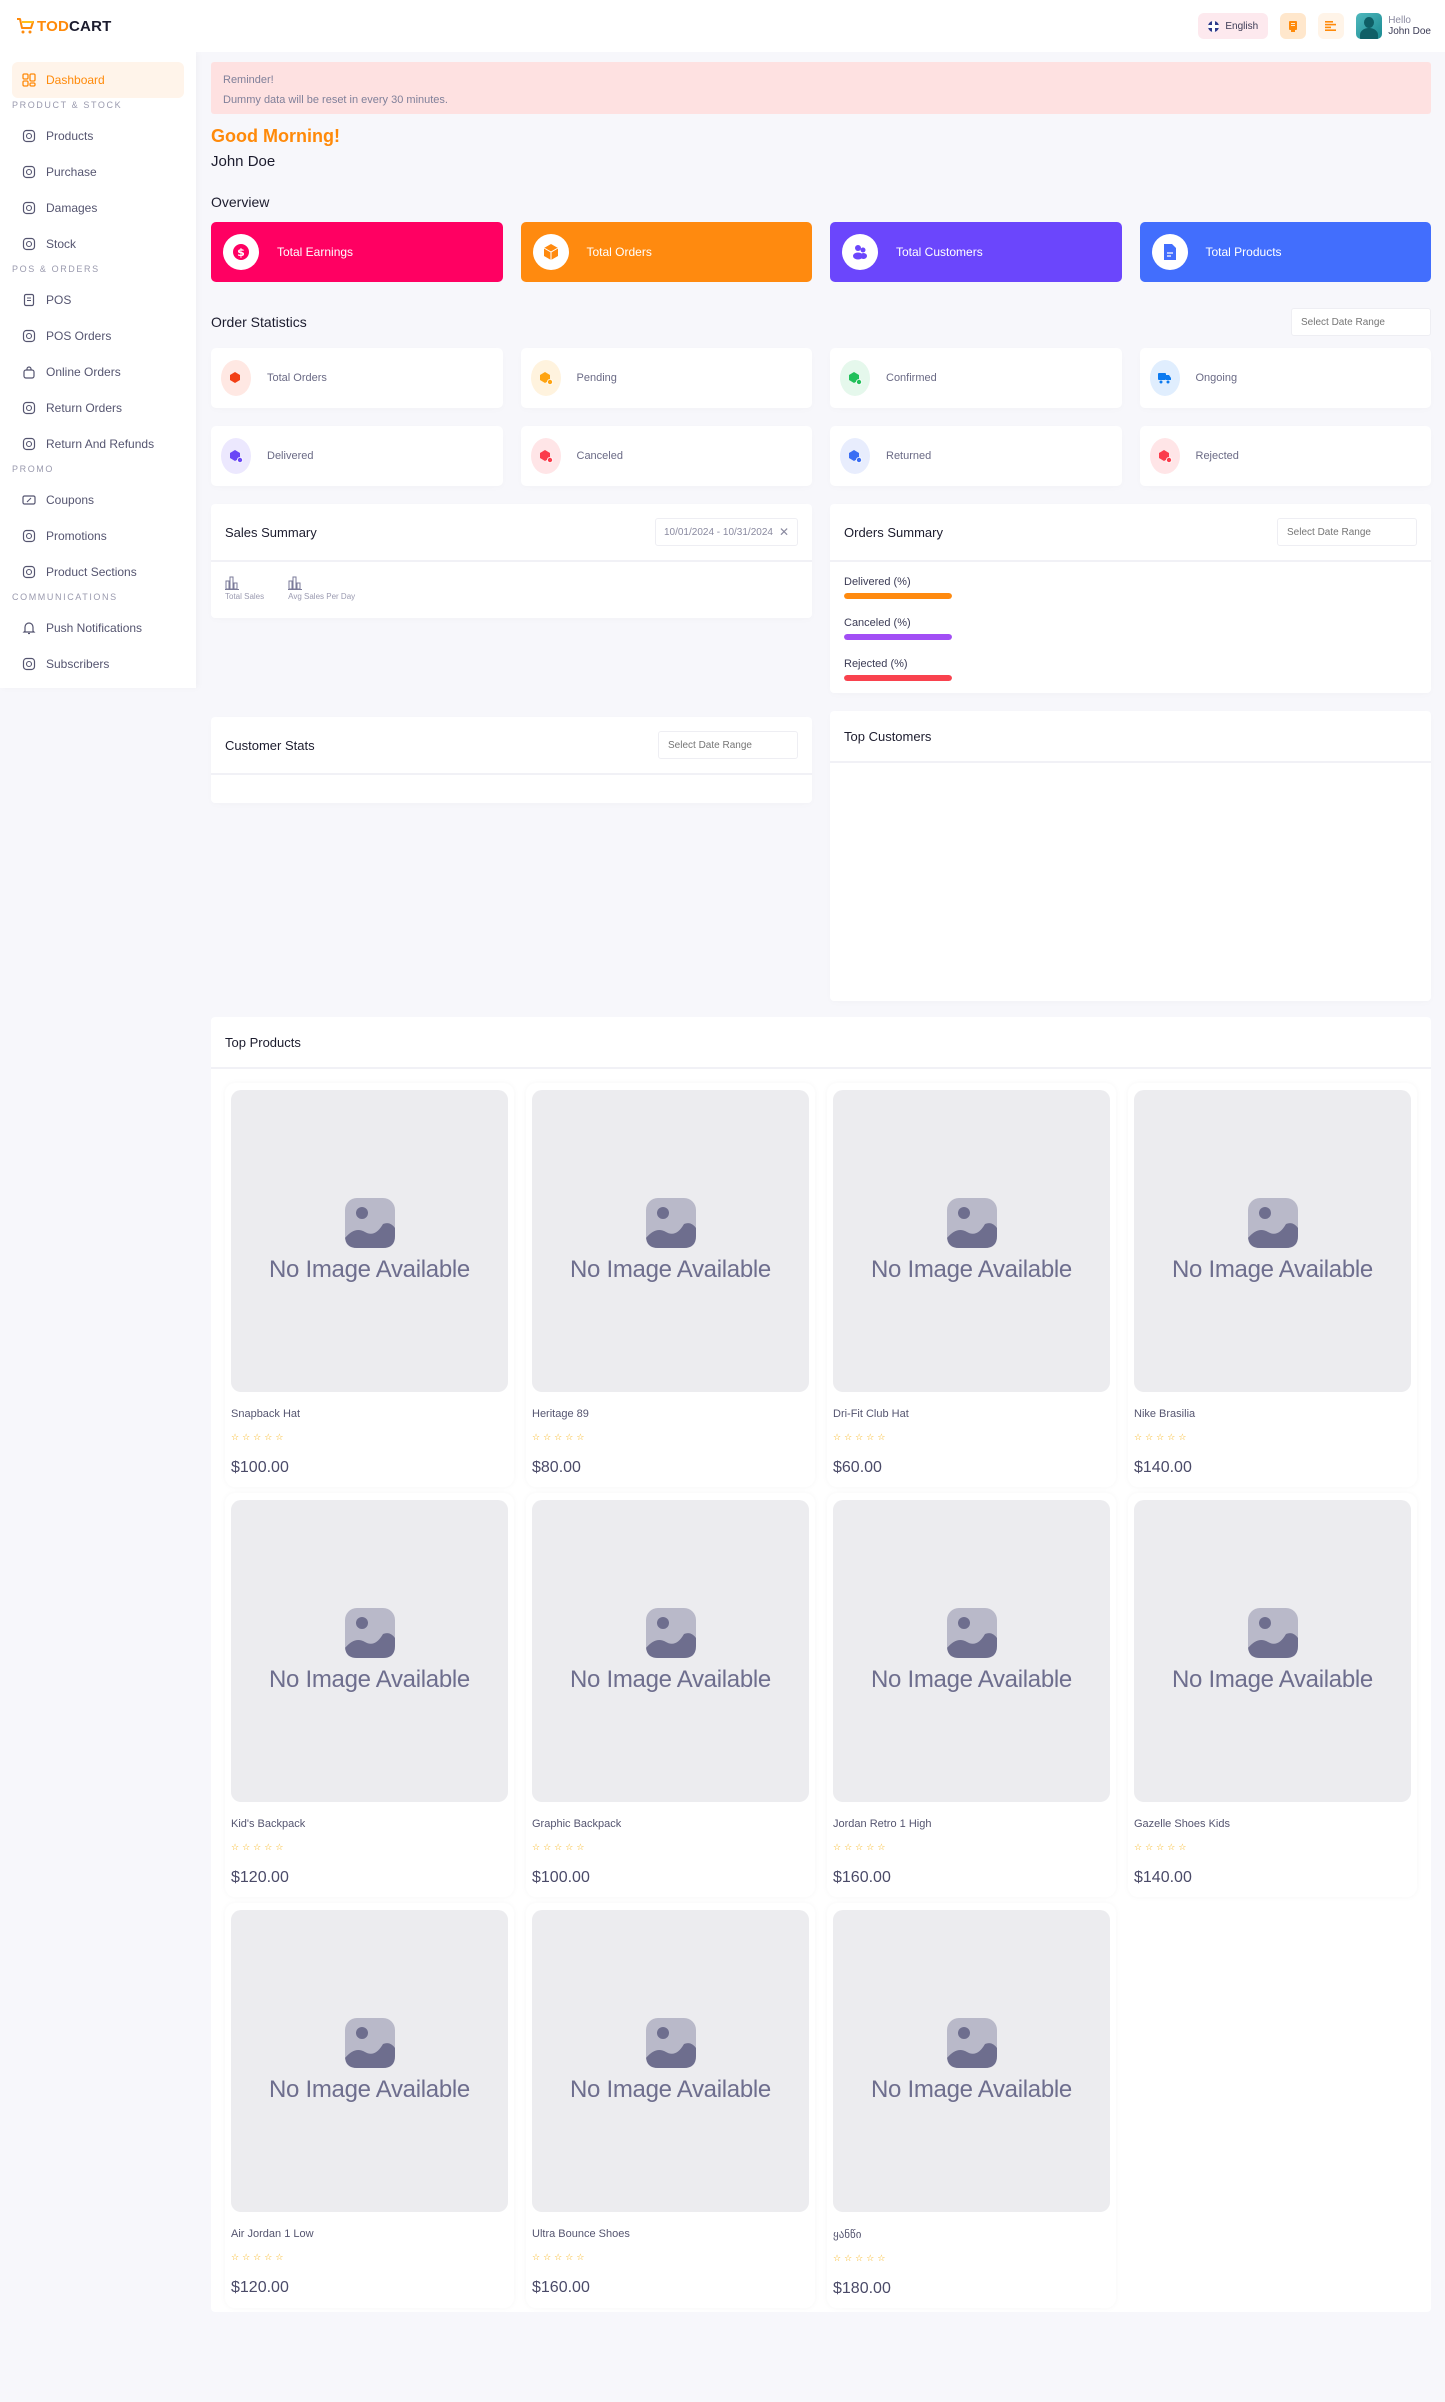  Describe the element at coordinates (91, 572) in the screenshot. I see `sidebar-item-label: Product Sections` at that location.